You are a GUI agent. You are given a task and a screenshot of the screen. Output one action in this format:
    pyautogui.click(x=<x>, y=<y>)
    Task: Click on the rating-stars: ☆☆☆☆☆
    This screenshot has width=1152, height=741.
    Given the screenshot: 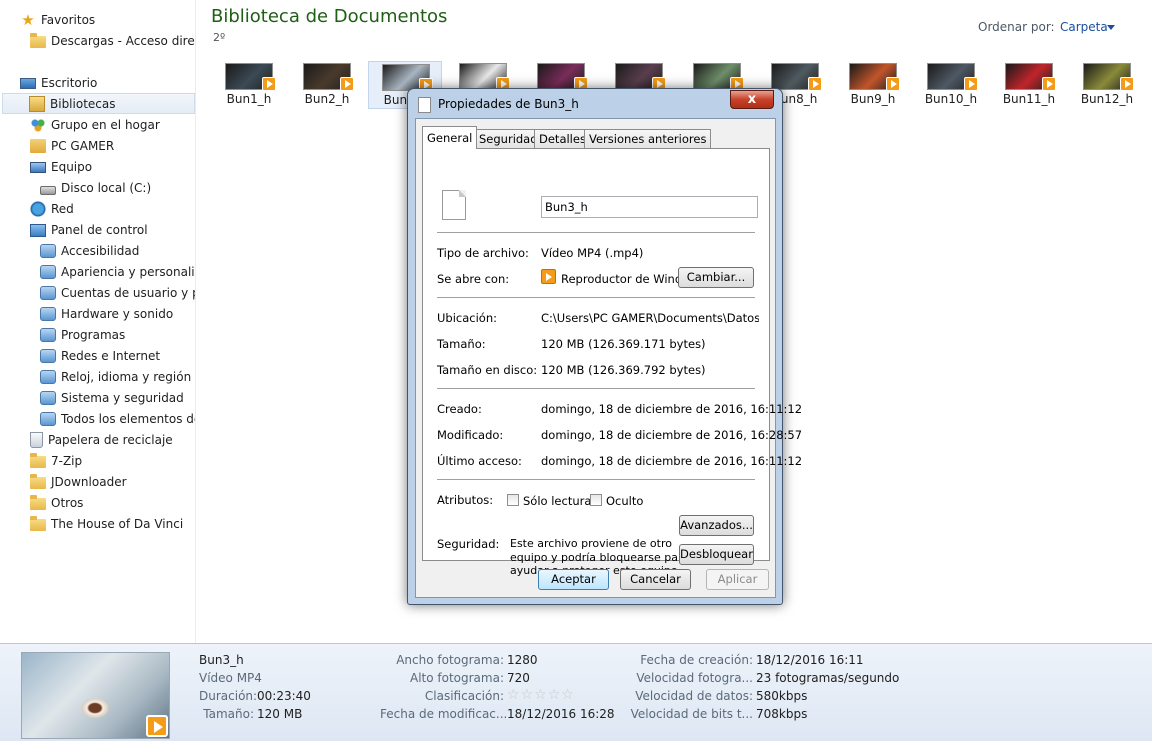 What is the action you would take?
    pyautogui.click(x=541, y=695)
    